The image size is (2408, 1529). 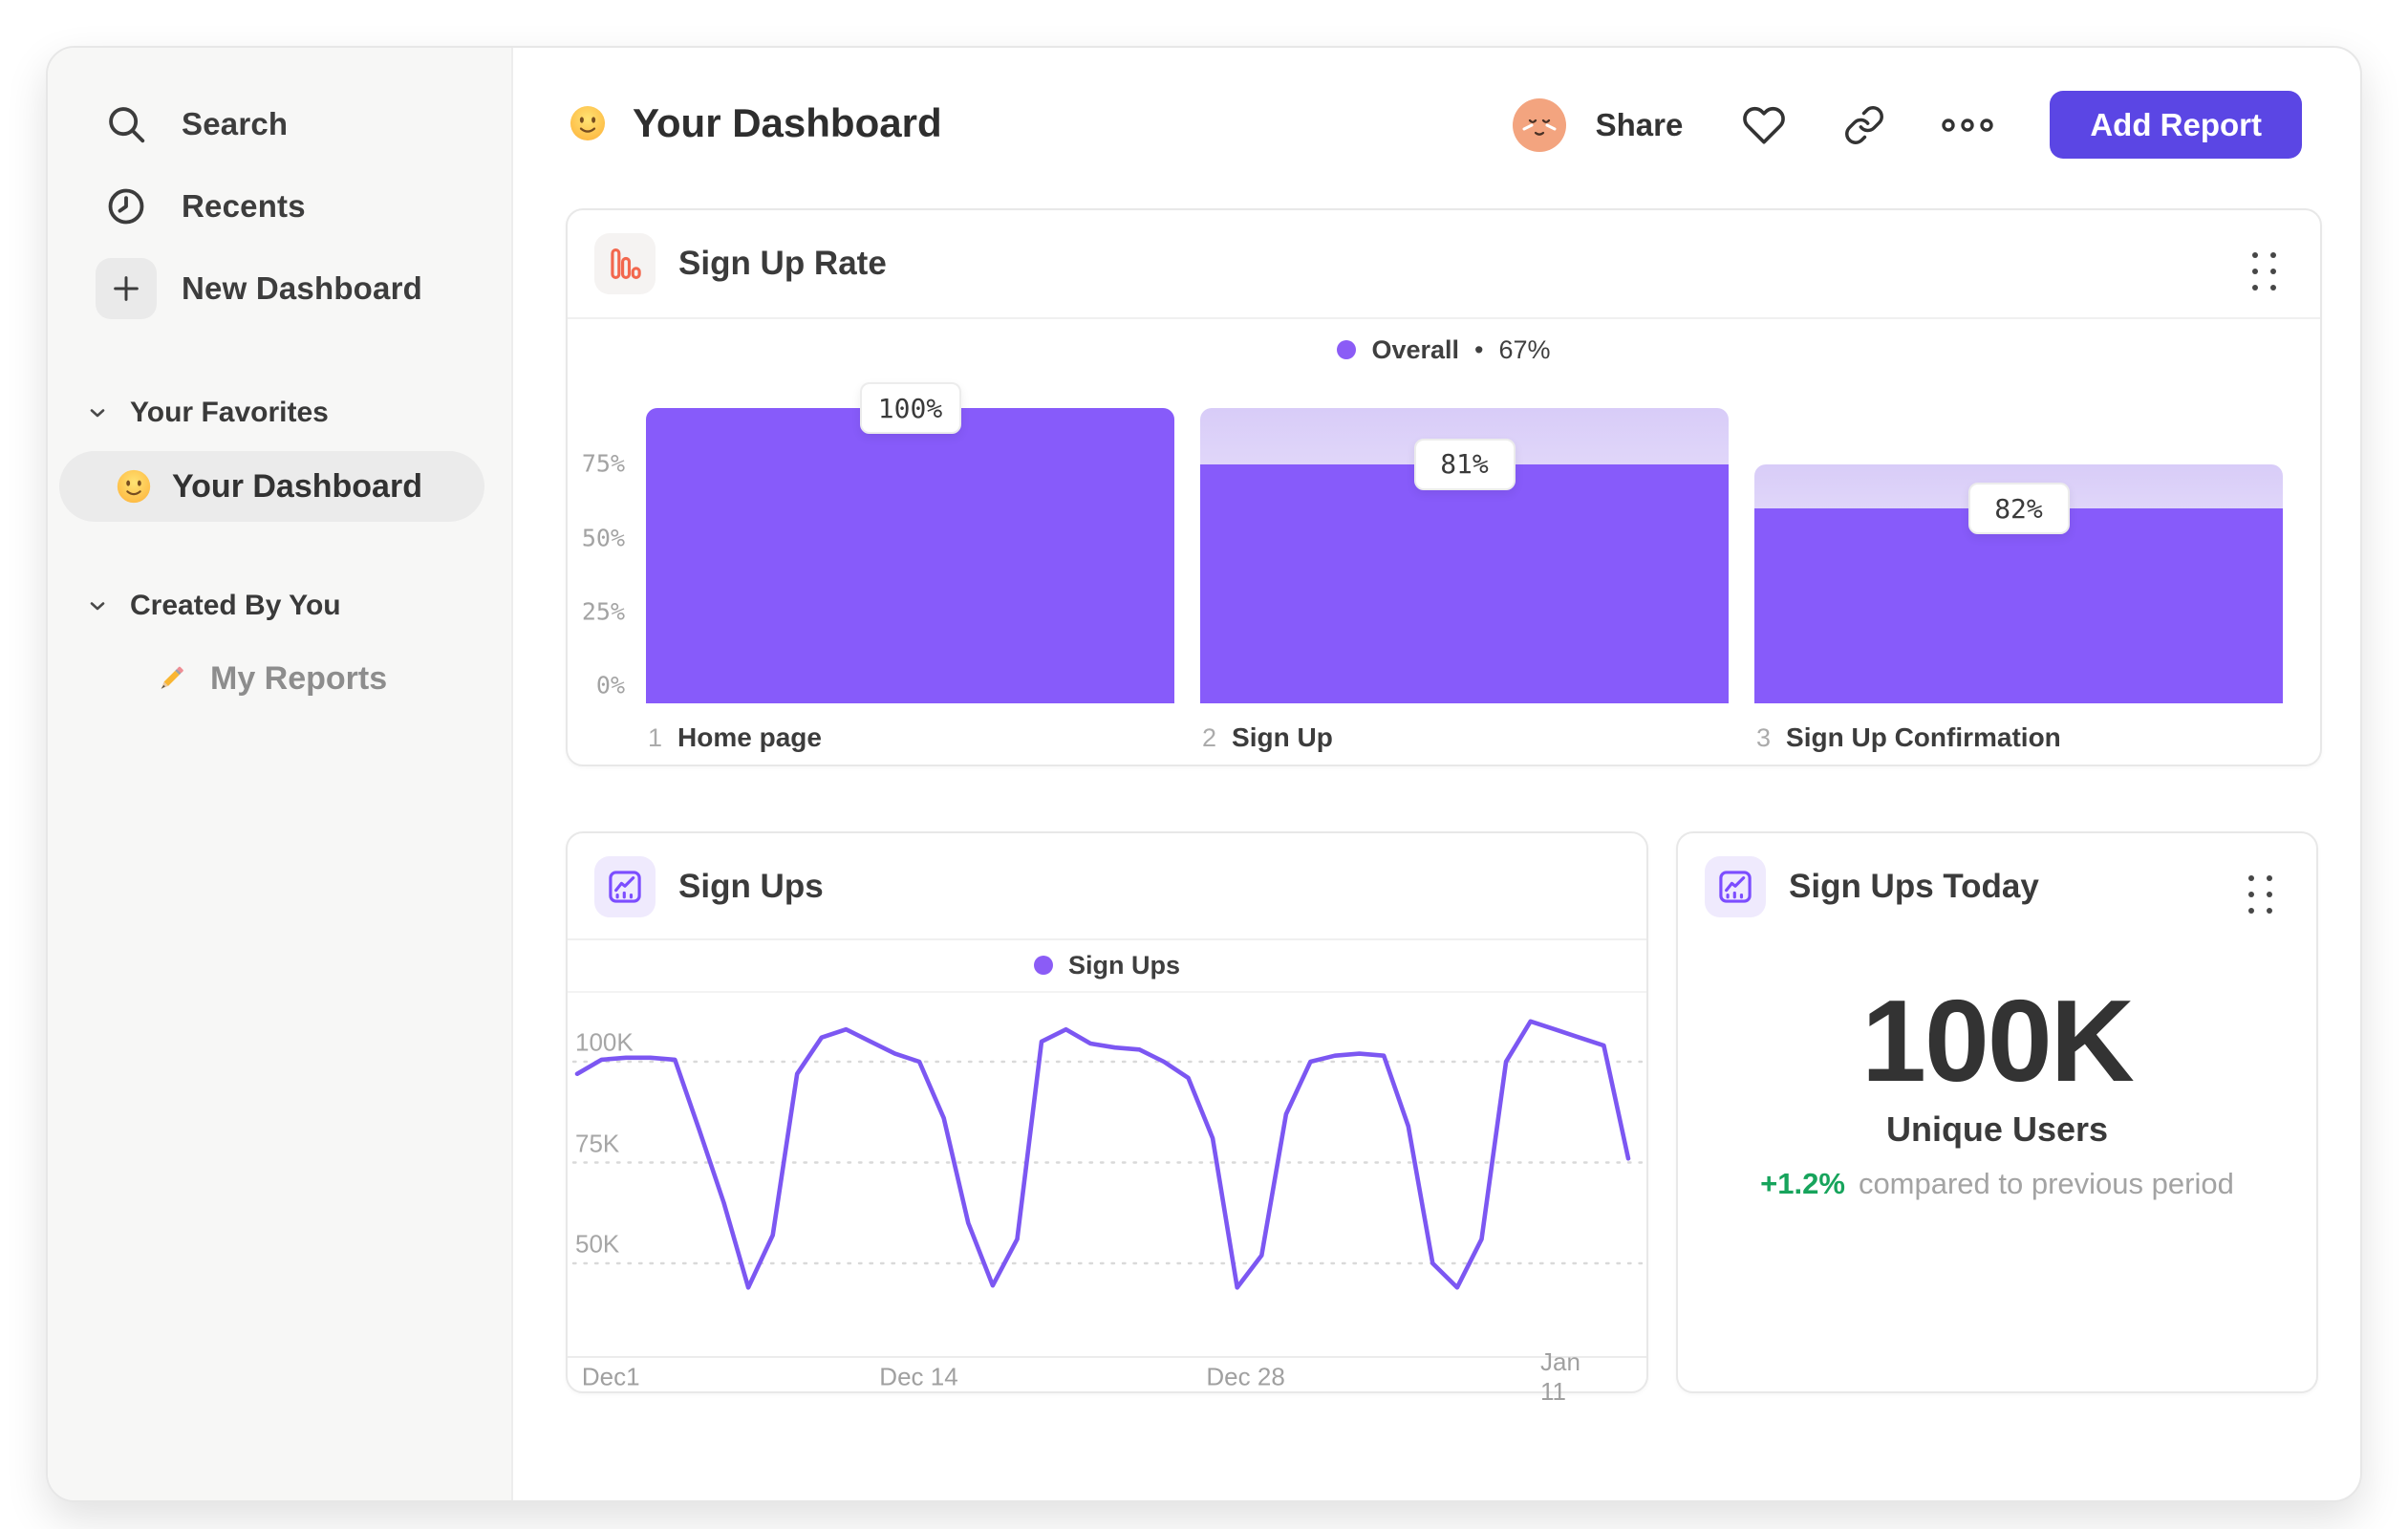 What do you see at coordinates (1764, 125) in the screenshot?
I see `favorite-heart-icon` at bounding box center [1764, 125].